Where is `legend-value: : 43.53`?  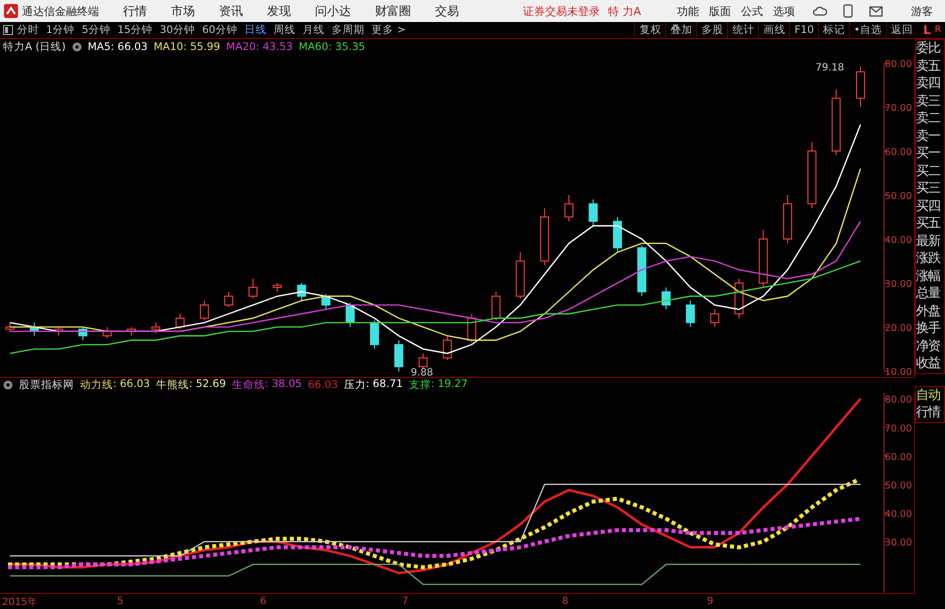 legend-value: : 43.53 is located at coordinates (274, 46).